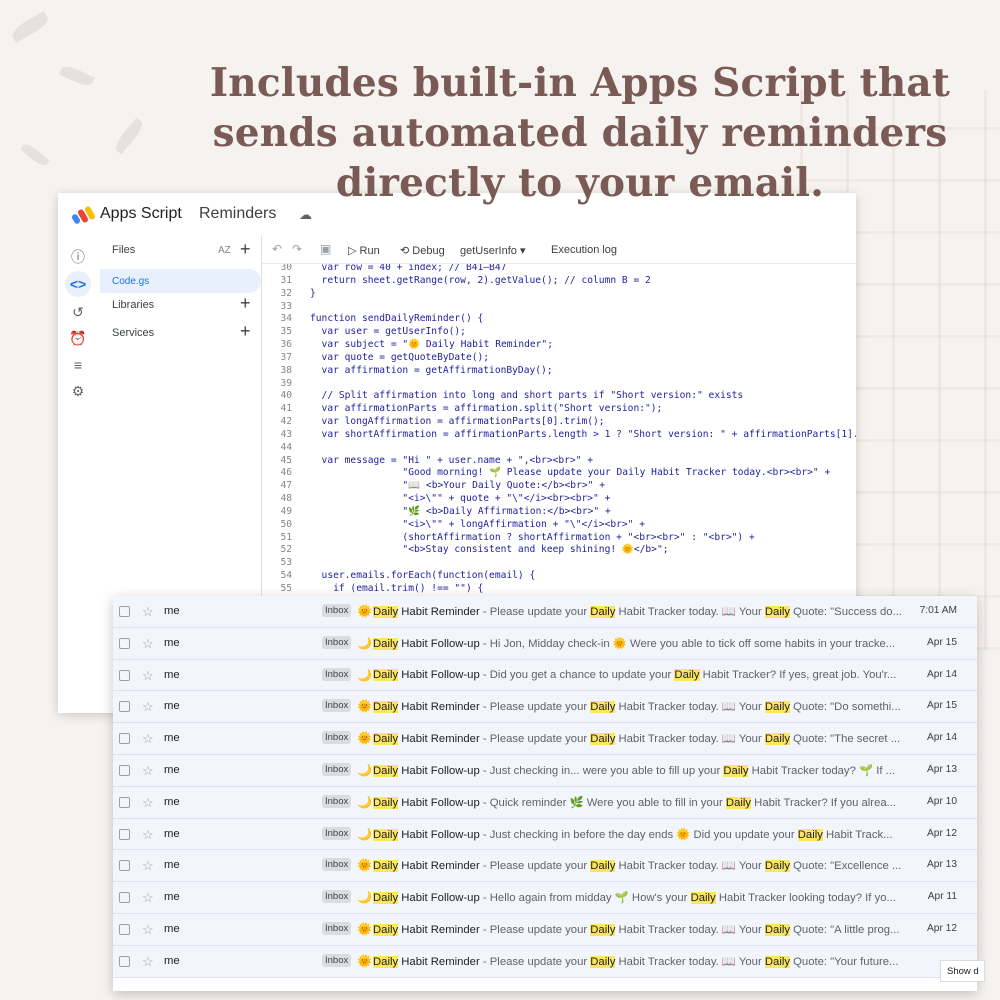 Image resolution: width=1000 pixels, height=1000 pixels. What do you see at coordinates (78, 365) in the screenshot?
I see `executions-icon: ≡` at bounding box center [78, 365].